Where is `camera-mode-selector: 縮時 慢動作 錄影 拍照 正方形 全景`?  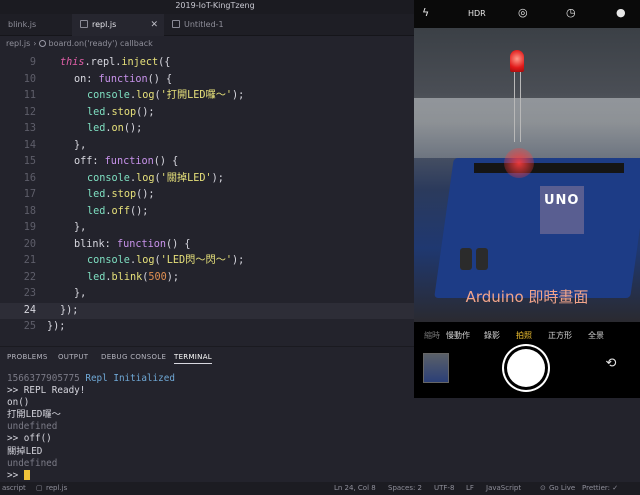
camera-mode-selector: 縮時 慢動作 錄影 拍照 正方形 全景 is located at coordinates (527, 335).